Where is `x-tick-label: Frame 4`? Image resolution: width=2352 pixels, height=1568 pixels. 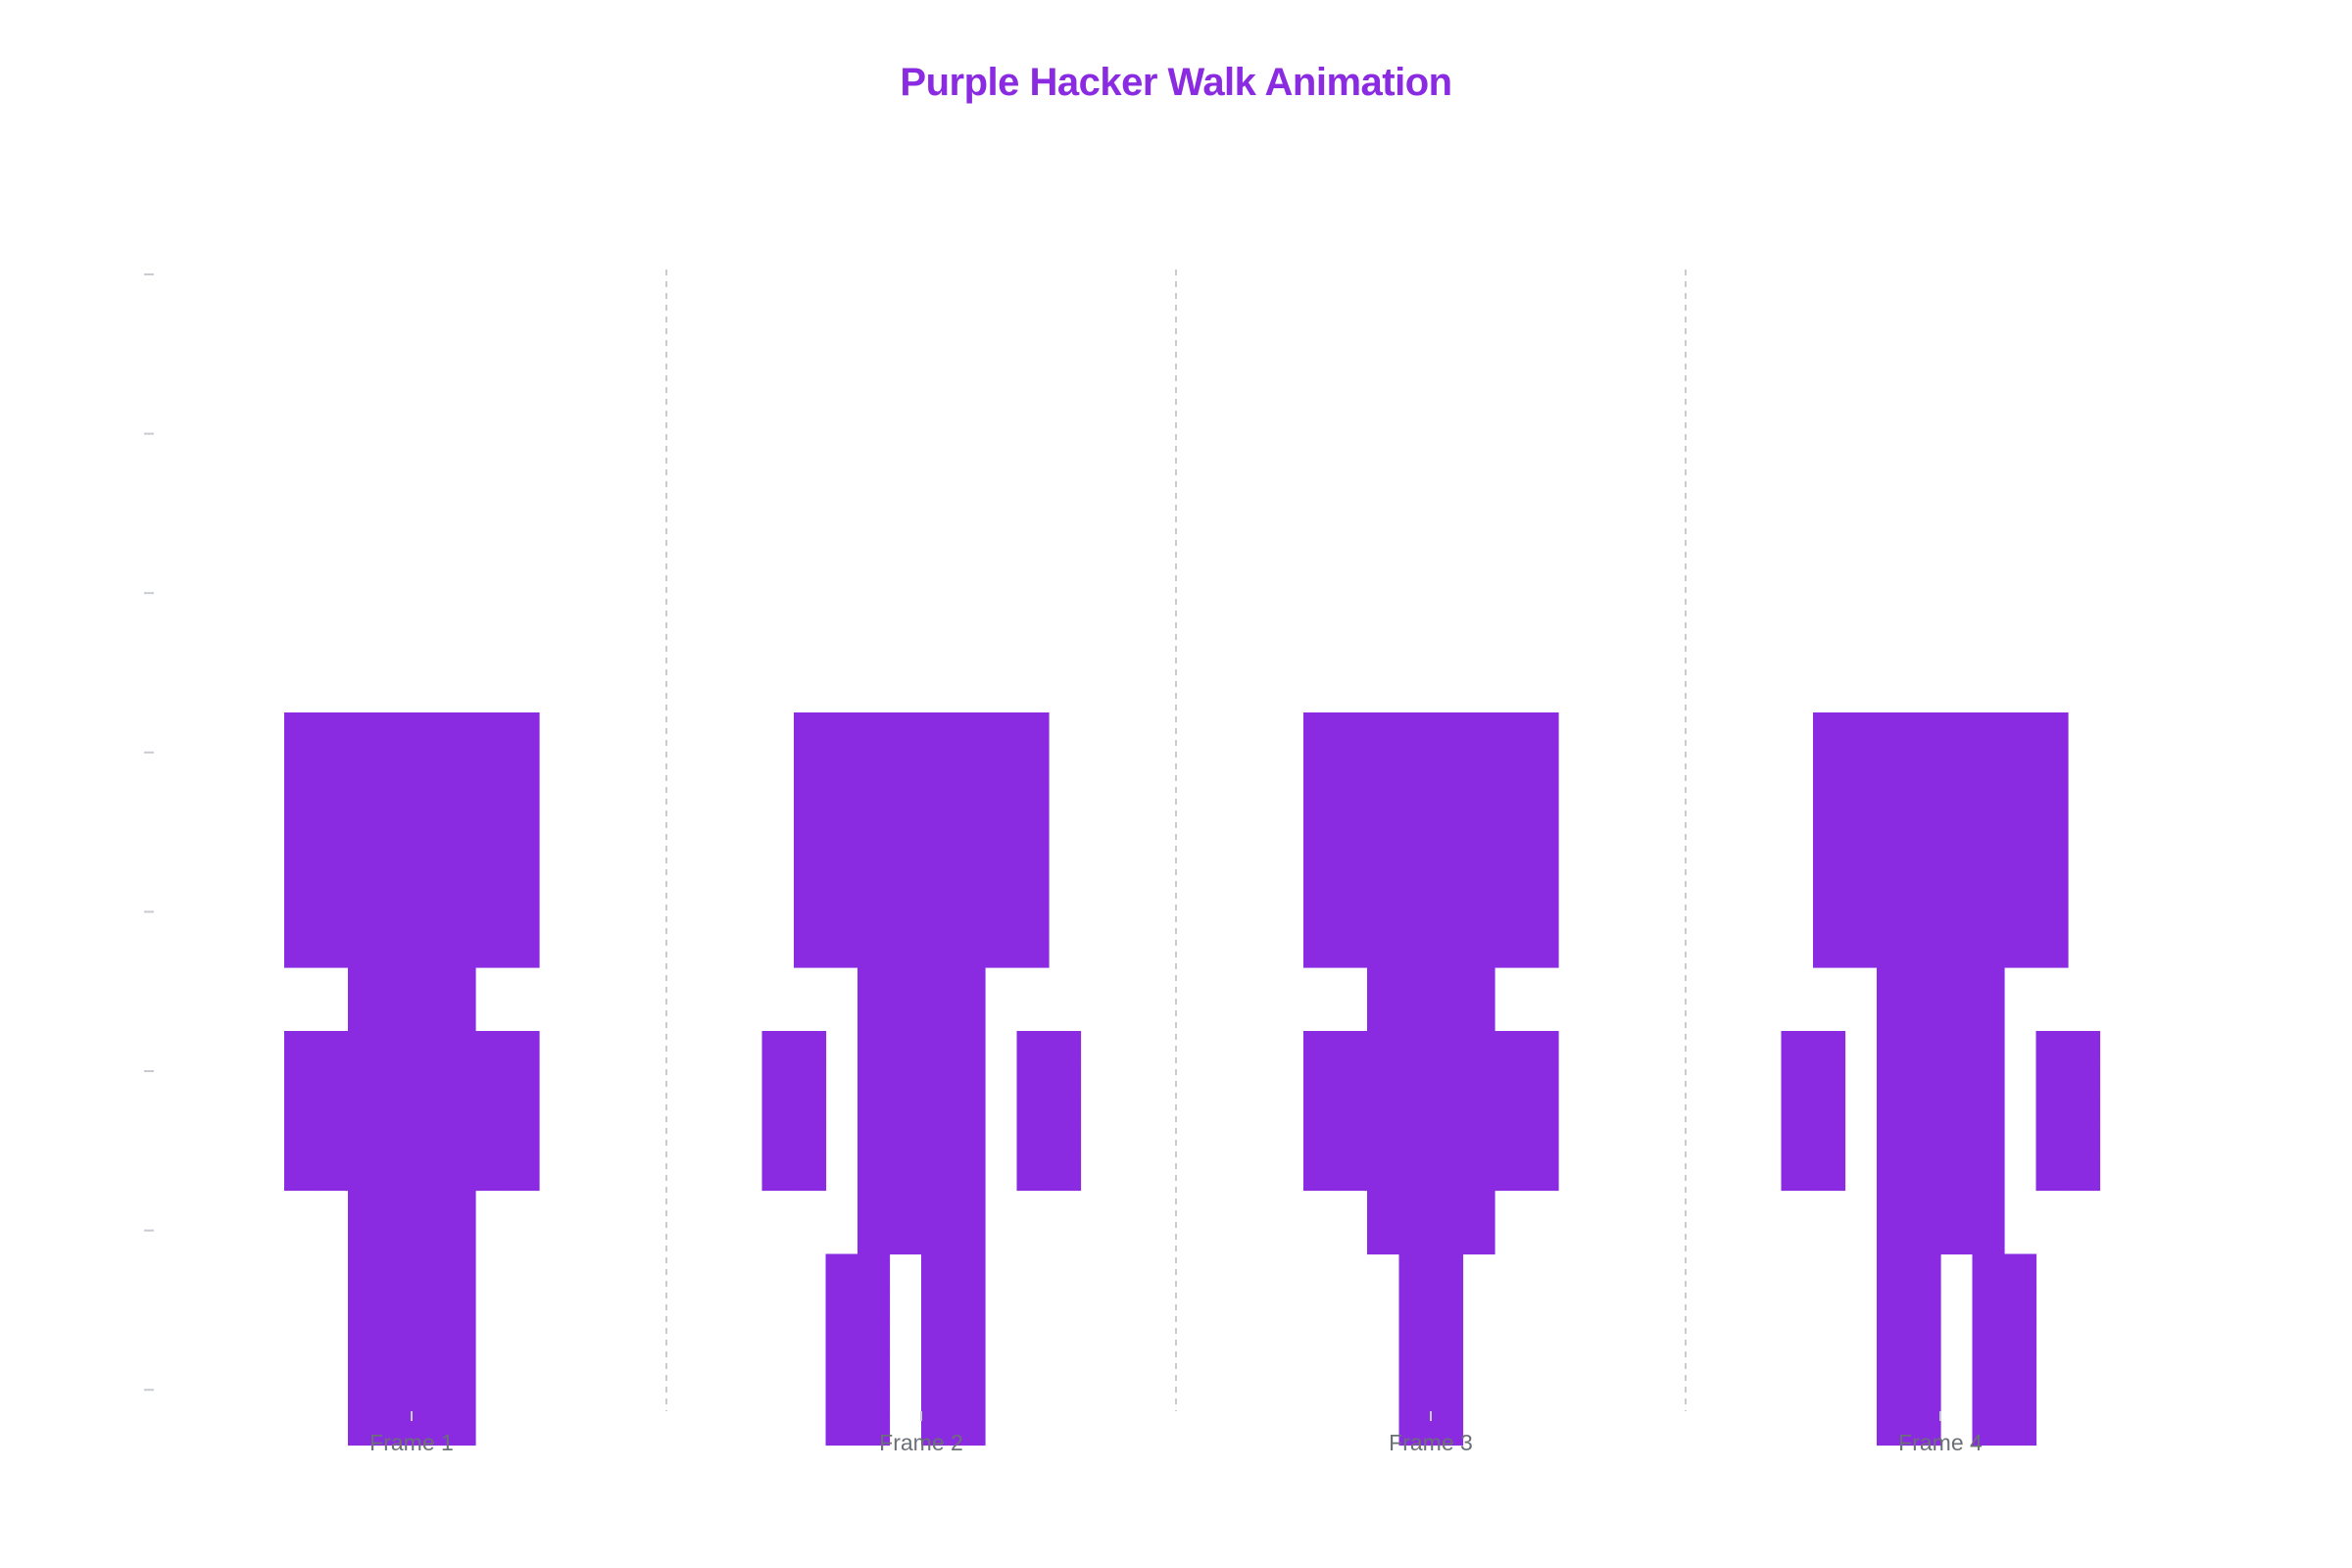 x-tick-label: Frame 4 is located at coordinates (1940, 1442).